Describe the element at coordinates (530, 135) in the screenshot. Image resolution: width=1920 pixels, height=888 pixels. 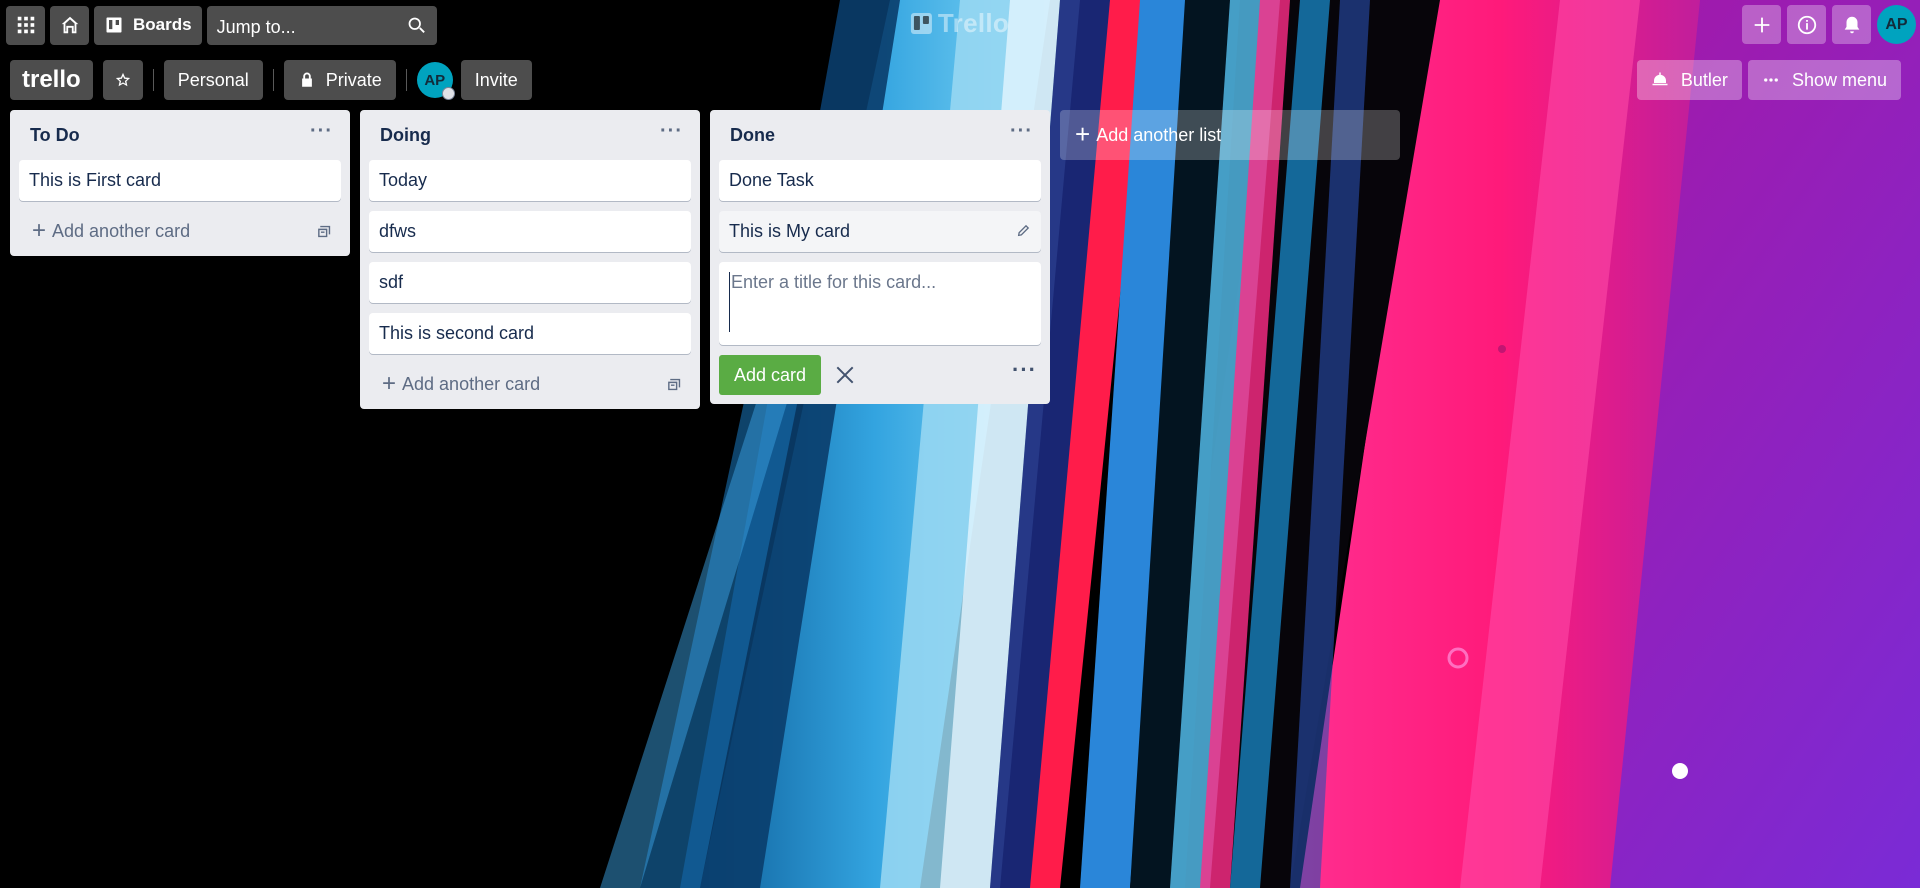
I see `list-header: Doing ···` at that location.